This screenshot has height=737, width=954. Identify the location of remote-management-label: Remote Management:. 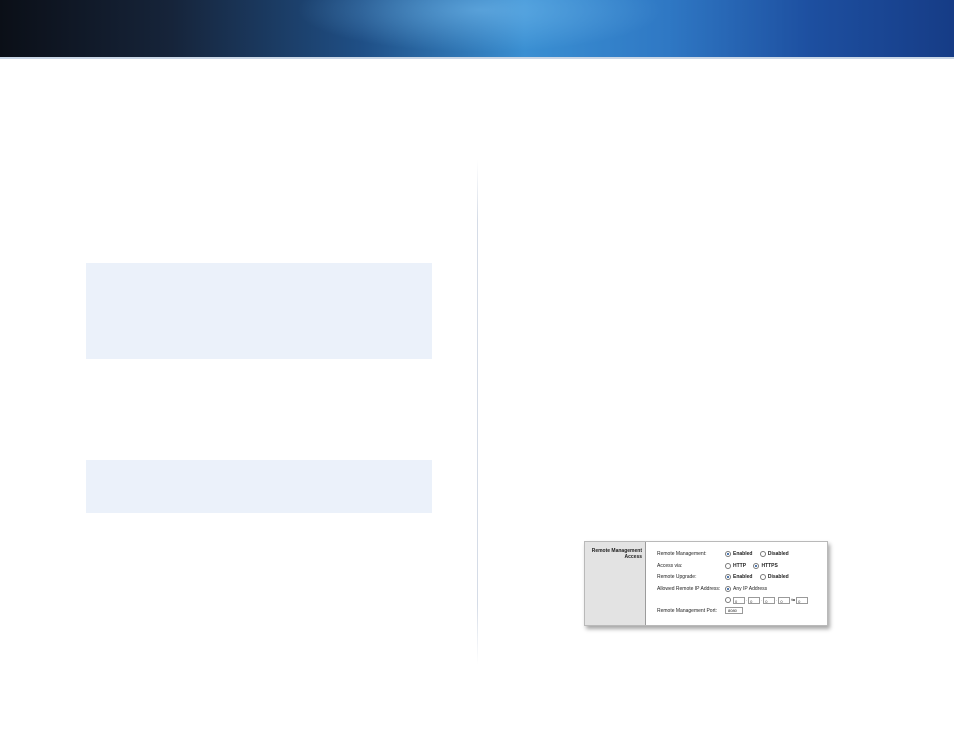
(682, 554).